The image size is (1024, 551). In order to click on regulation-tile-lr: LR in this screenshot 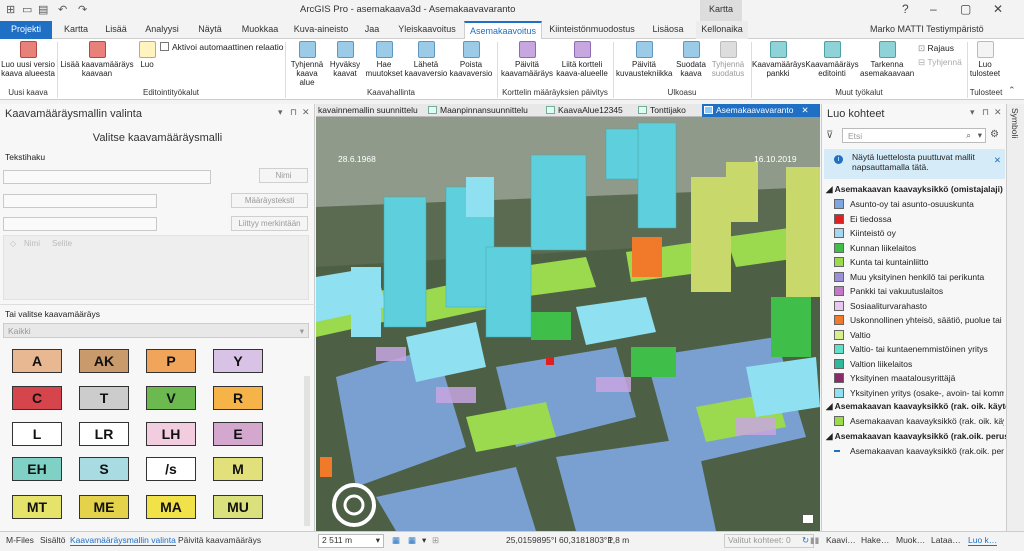, I will do `click(104, 434)`.